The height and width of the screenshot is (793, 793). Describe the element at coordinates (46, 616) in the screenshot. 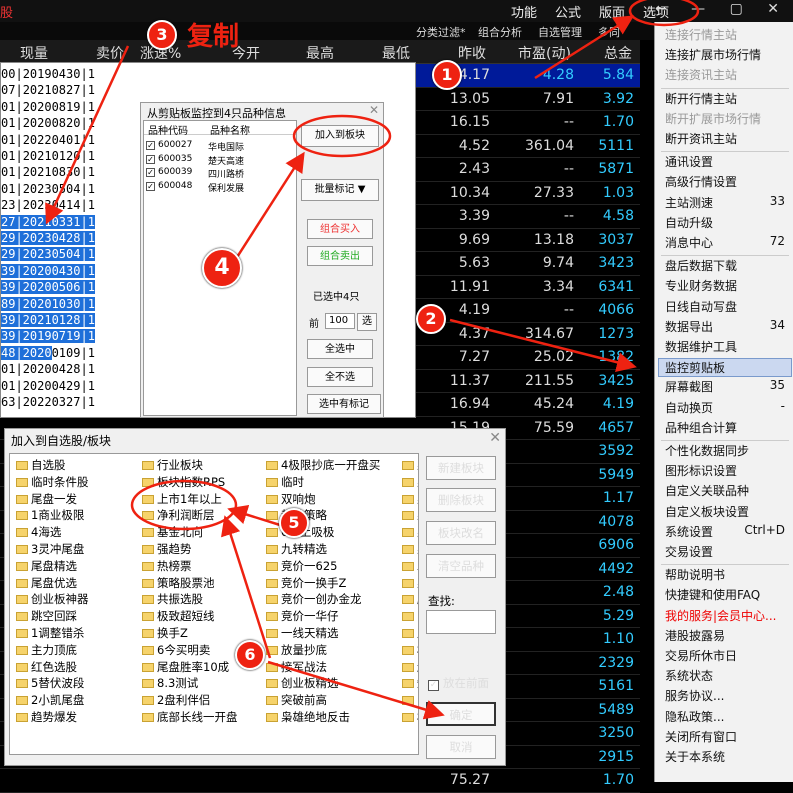

I see `block-folder-item: 跳空回踩` at that location.